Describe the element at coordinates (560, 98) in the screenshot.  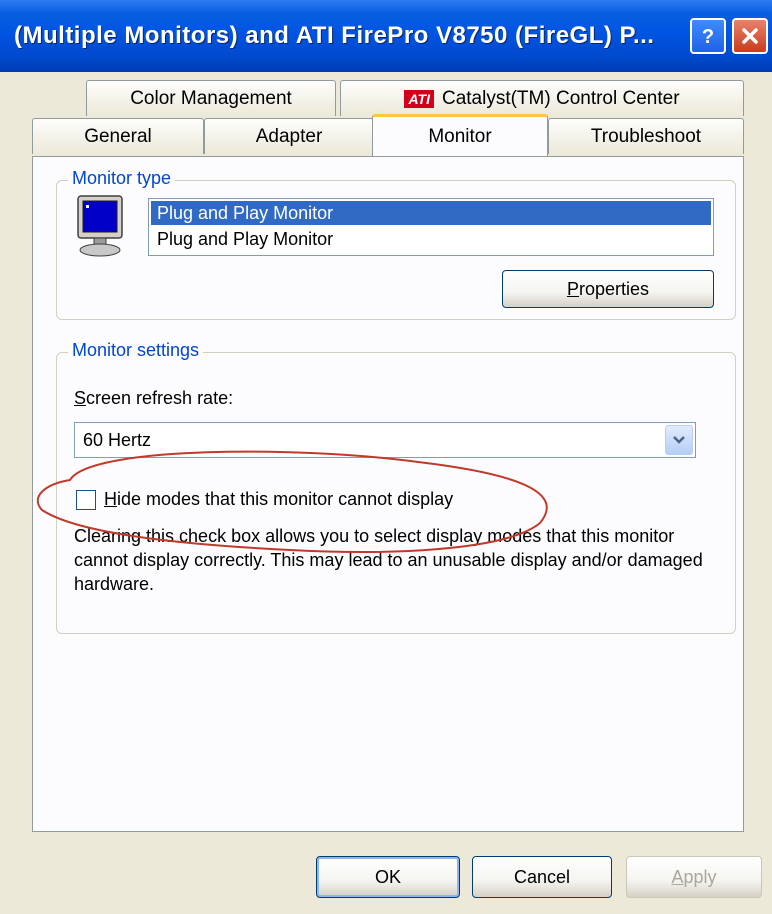
I see `tab-label: Catalyst(TM) Control Center` at that location.